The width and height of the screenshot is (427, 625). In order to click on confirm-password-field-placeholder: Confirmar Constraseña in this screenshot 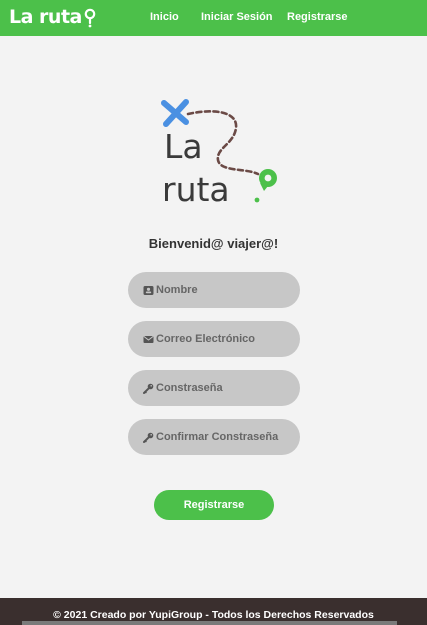, I will do `click(217, 437)`.